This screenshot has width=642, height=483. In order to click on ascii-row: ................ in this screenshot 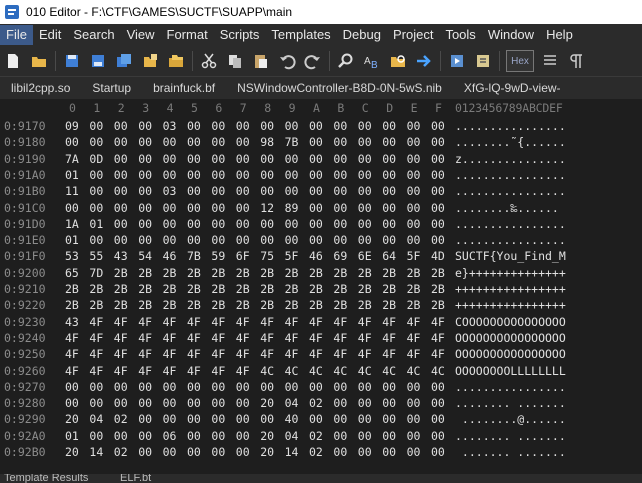, I will do `click(510, 175)`.